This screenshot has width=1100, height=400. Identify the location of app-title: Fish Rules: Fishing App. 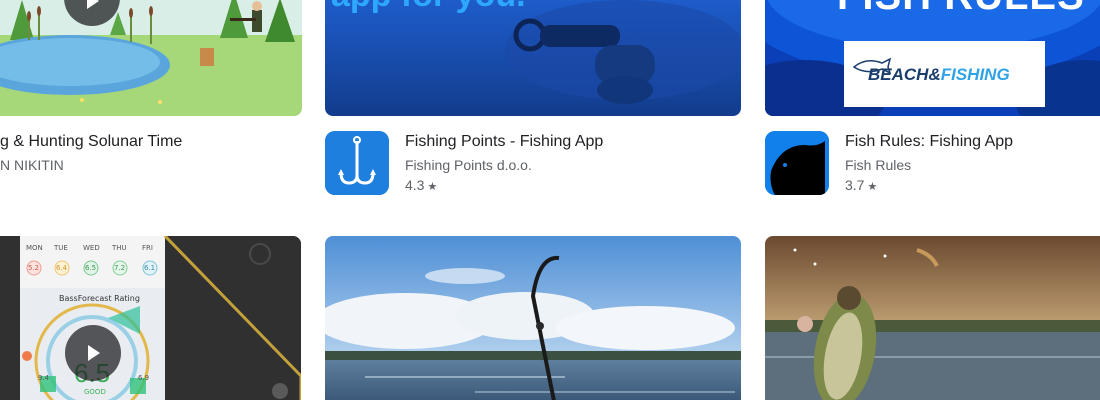
(929, 142).